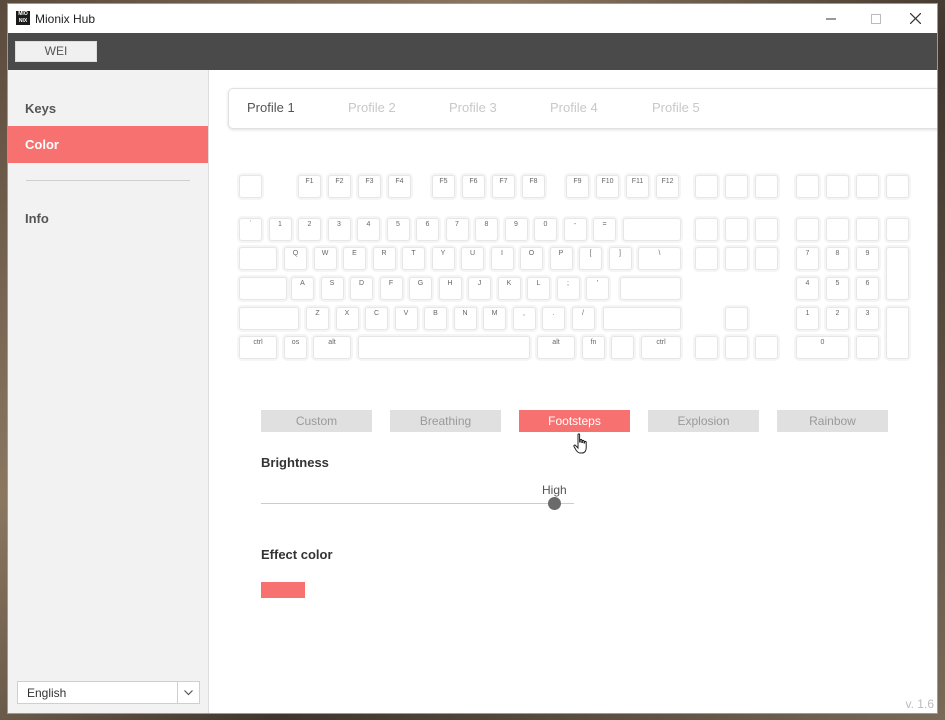  What do you see at coordinates (561, 258) in the screenshot?
I see `keyboard-key: P` at bounding box center [561, 258].